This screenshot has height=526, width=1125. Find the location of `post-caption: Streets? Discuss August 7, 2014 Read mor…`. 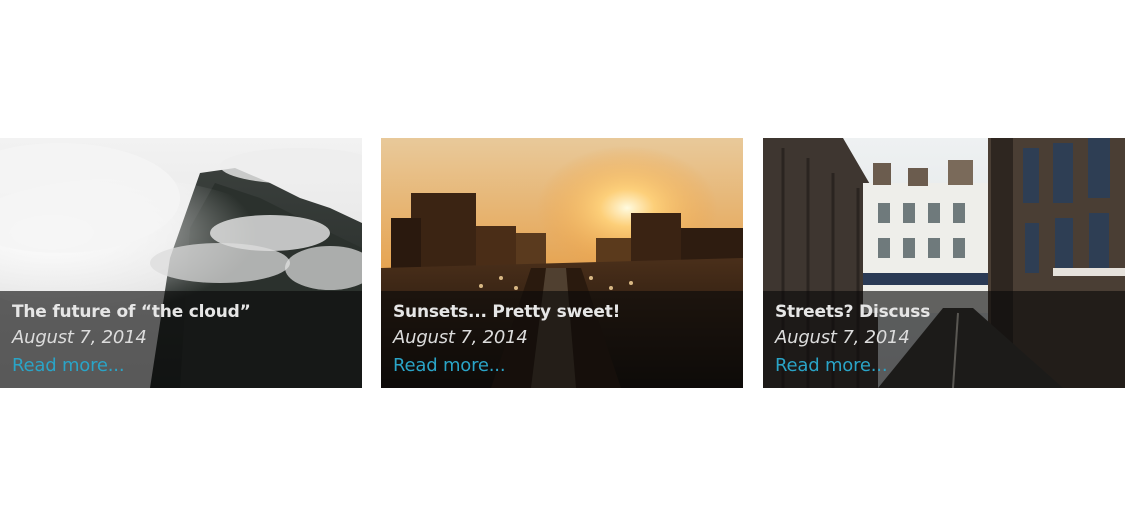

post-caption: Streets? Discuss August 7, 2014 Read mor… is located at coordinates (945, 340).